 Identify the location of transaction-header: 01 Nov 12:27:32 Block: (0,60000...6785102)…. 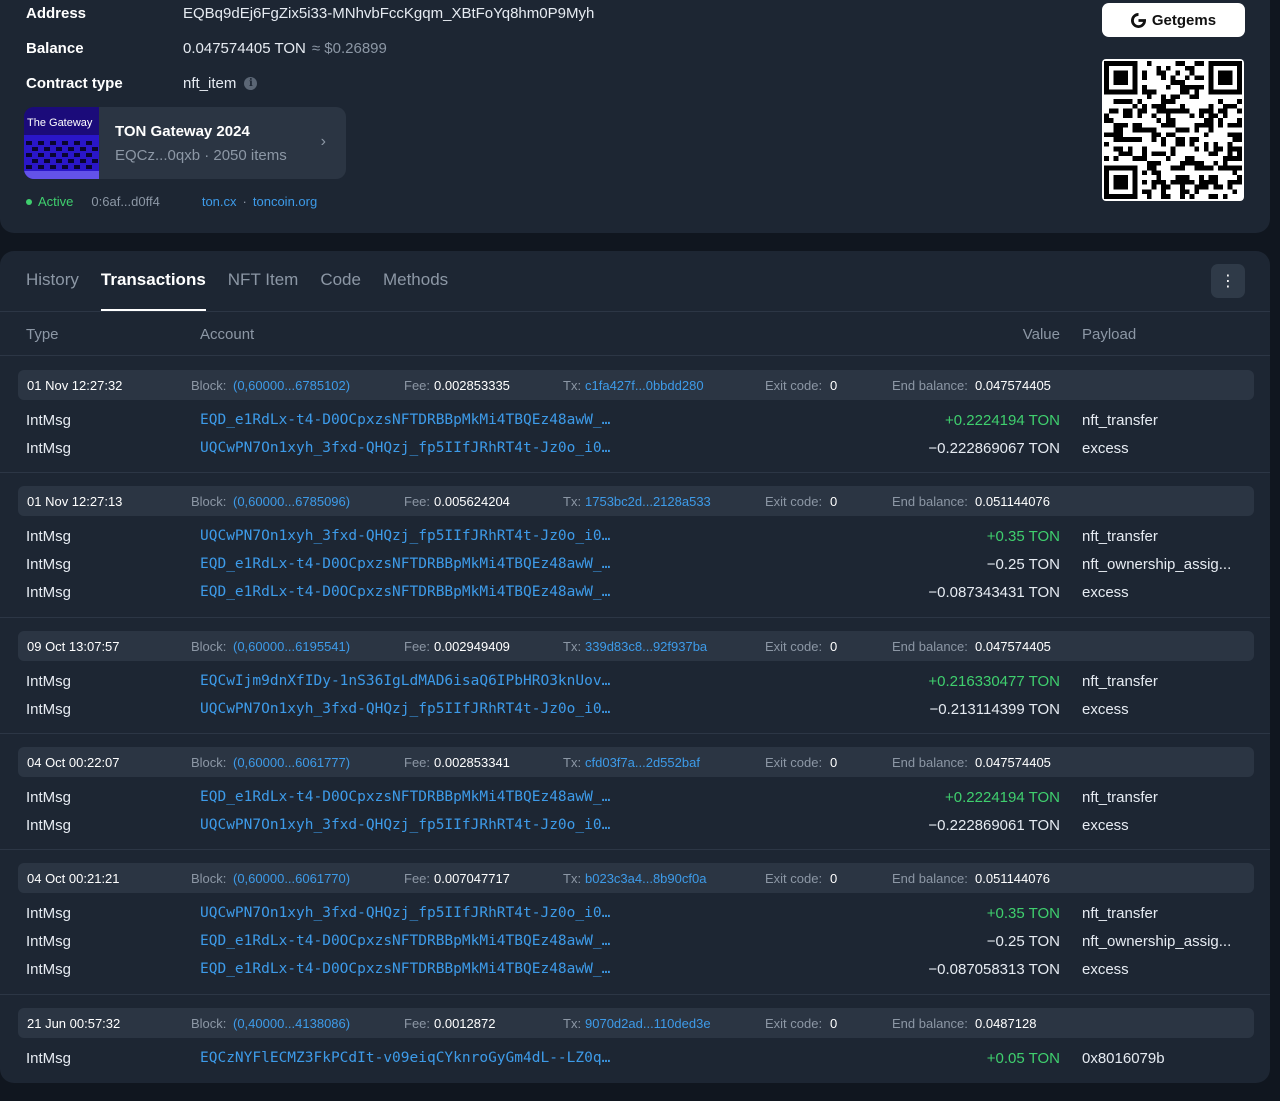
(636, 385).